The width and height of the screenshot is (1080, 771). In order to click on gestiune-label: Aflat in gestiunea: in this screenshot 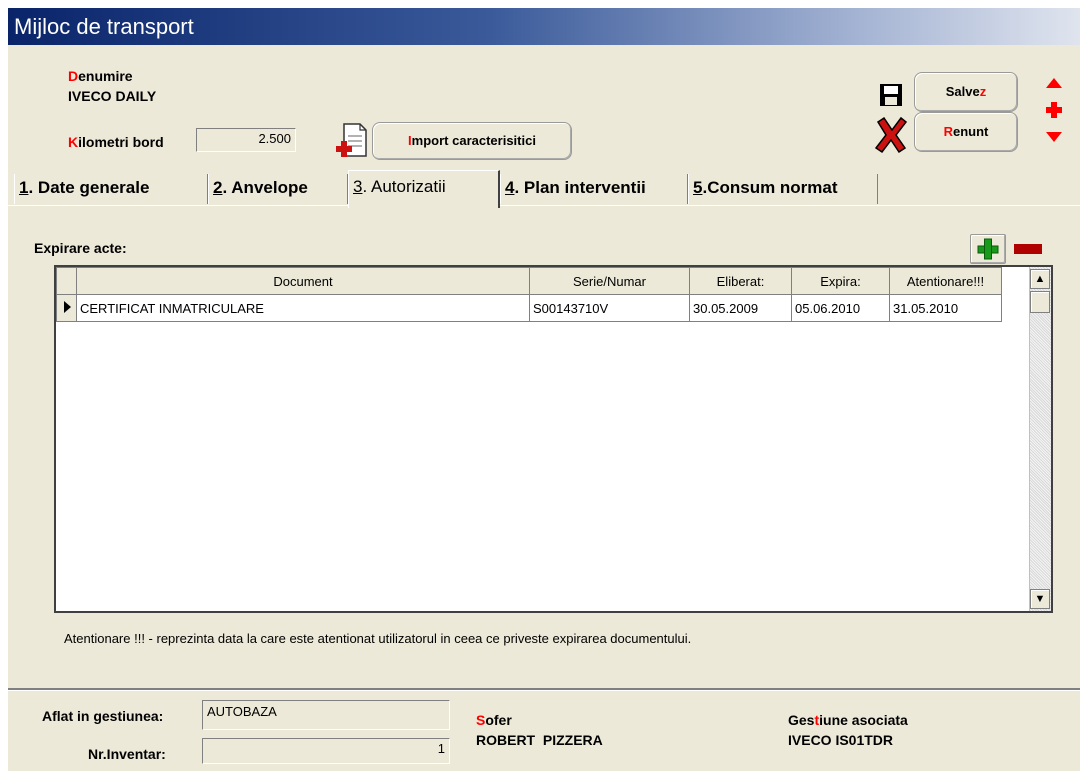, I will do `click(103, 716)`.